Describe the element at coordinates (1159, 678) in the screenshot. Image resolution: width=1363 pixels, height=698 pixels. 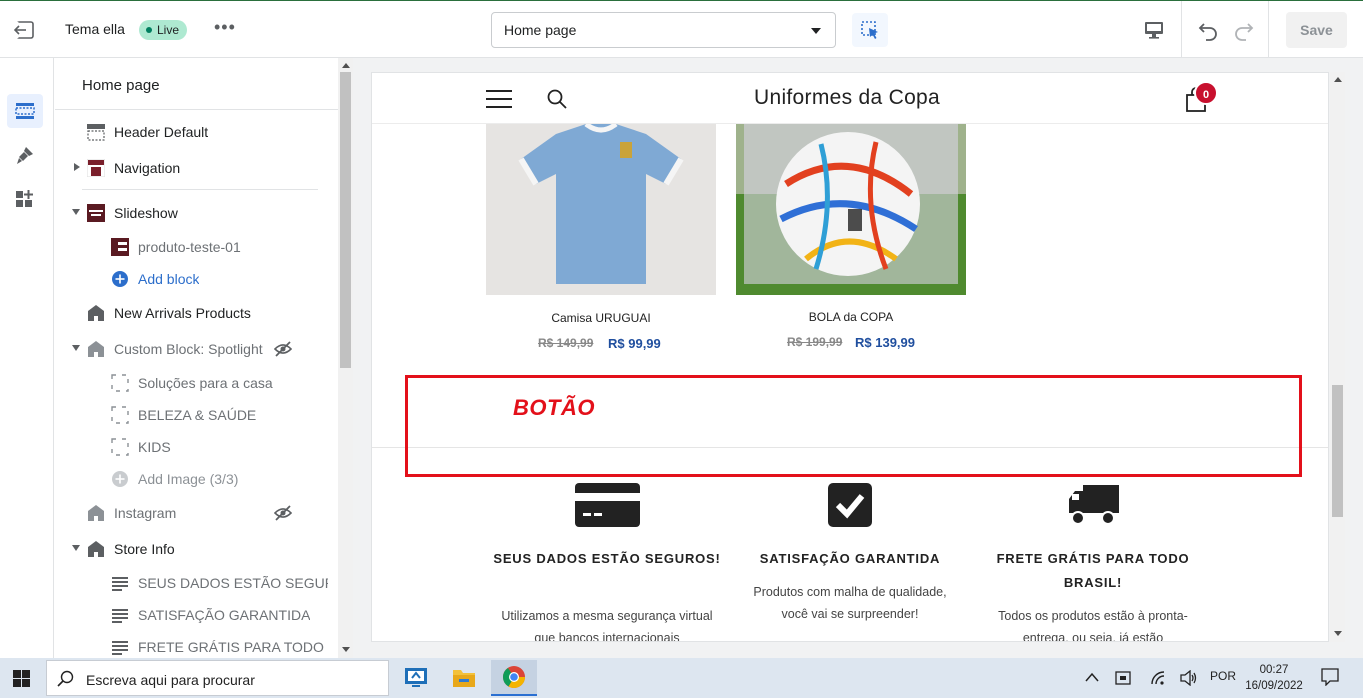
I see `wifi-icon` at that location.